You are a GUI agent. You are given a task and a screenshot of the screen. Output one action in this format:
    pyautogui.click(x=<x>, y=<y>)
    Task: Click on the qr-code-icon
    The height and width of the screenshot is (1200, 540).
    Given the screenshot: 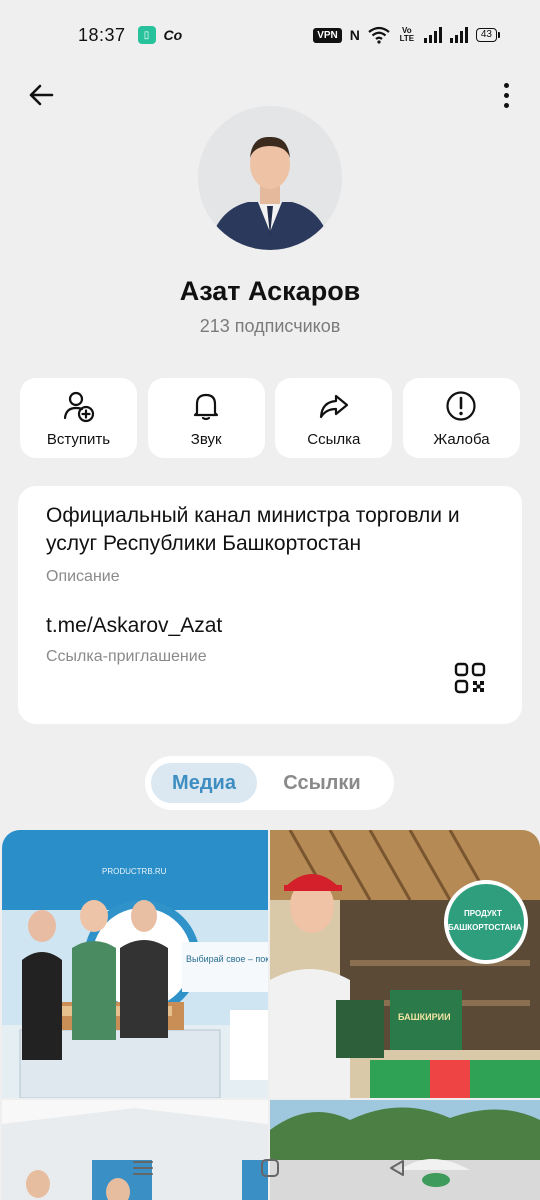 What is the action you would take?
    pyautogui.click(x=470, y=678)
    